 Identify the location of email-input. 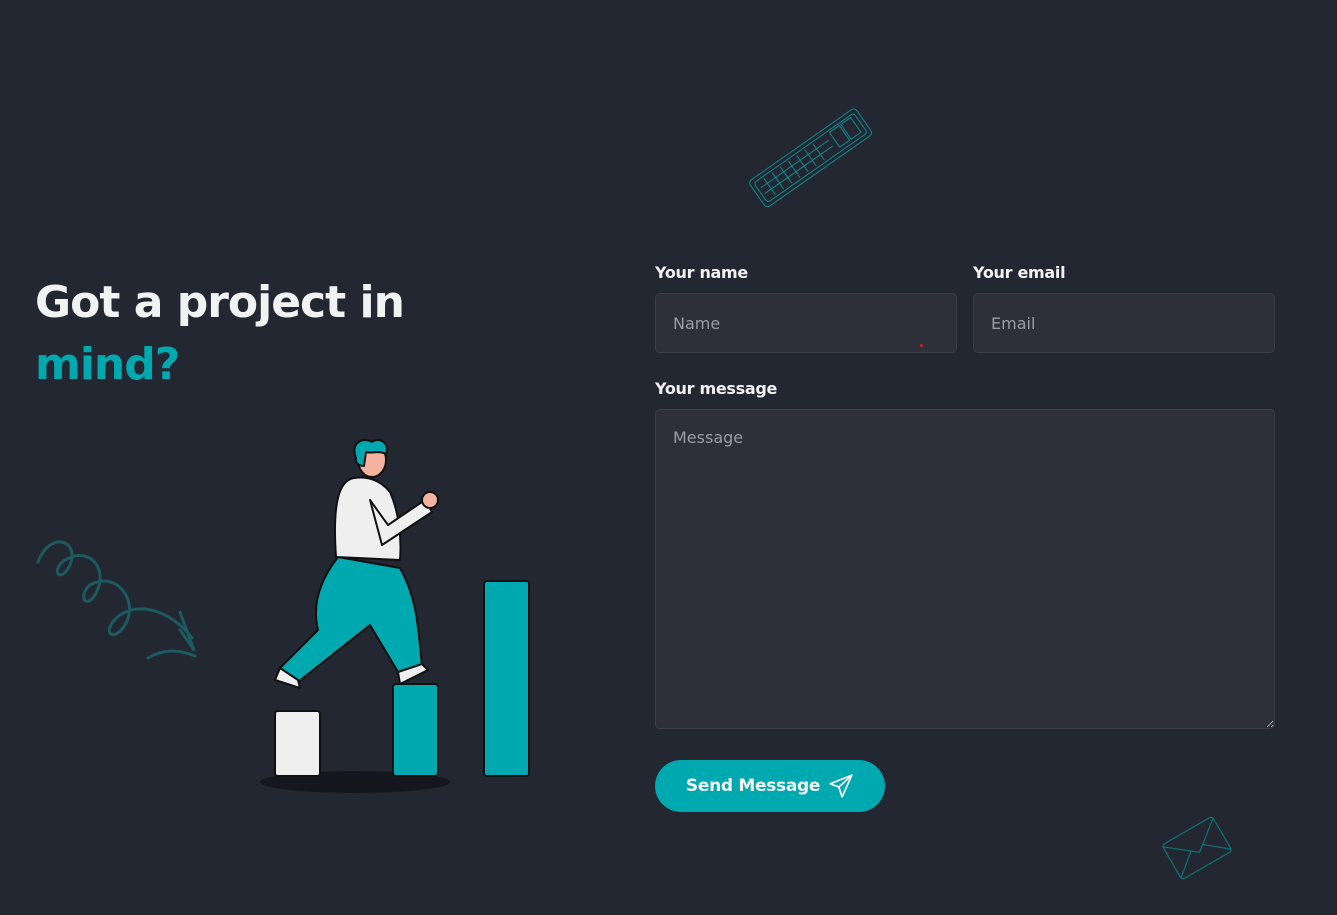
(1124, 323).